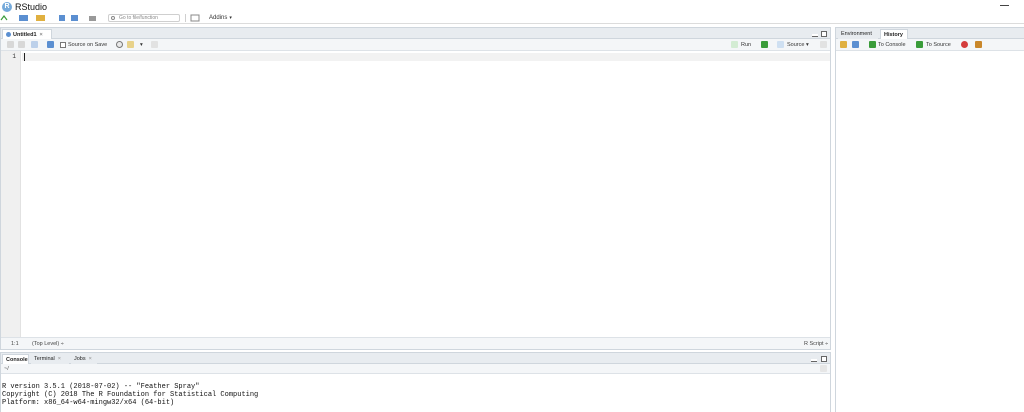  I want to click on title-bar: R RStudio, so click(512, 6).